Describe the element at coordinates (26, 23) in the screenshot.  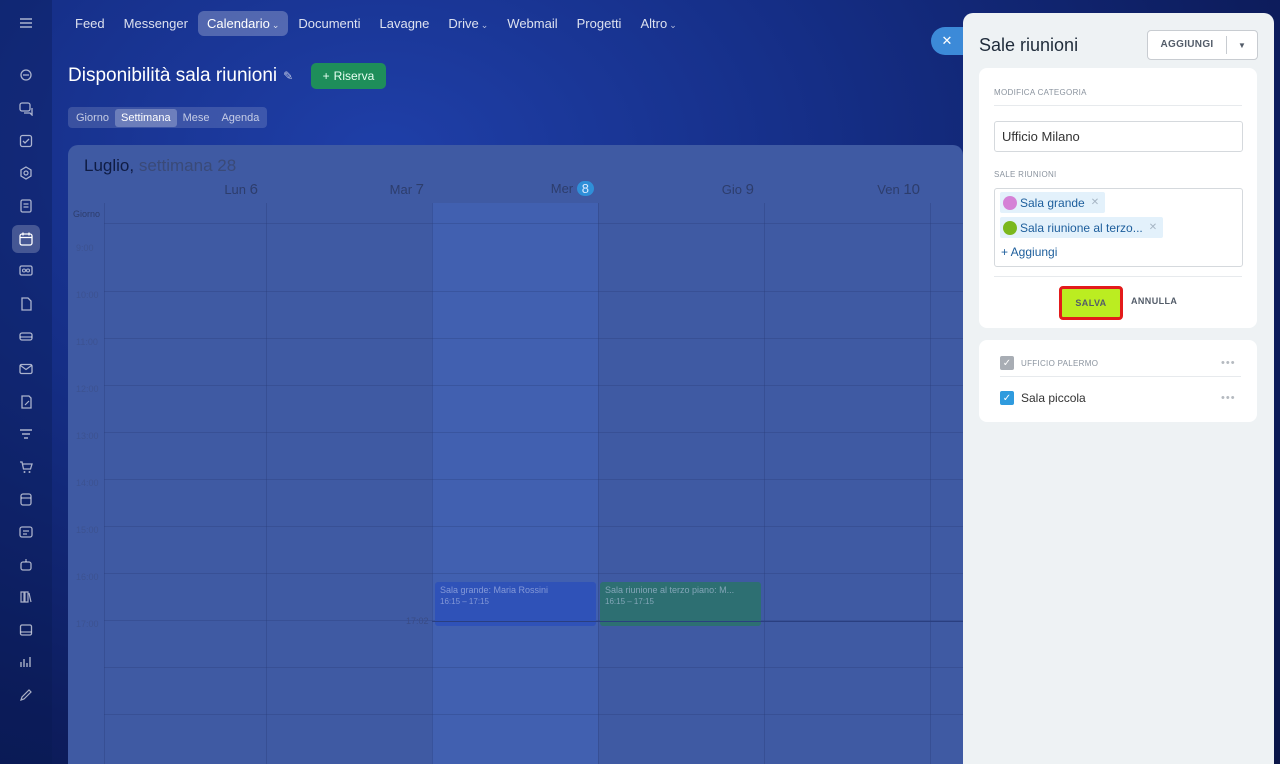
I see `menu-icon` at that location.